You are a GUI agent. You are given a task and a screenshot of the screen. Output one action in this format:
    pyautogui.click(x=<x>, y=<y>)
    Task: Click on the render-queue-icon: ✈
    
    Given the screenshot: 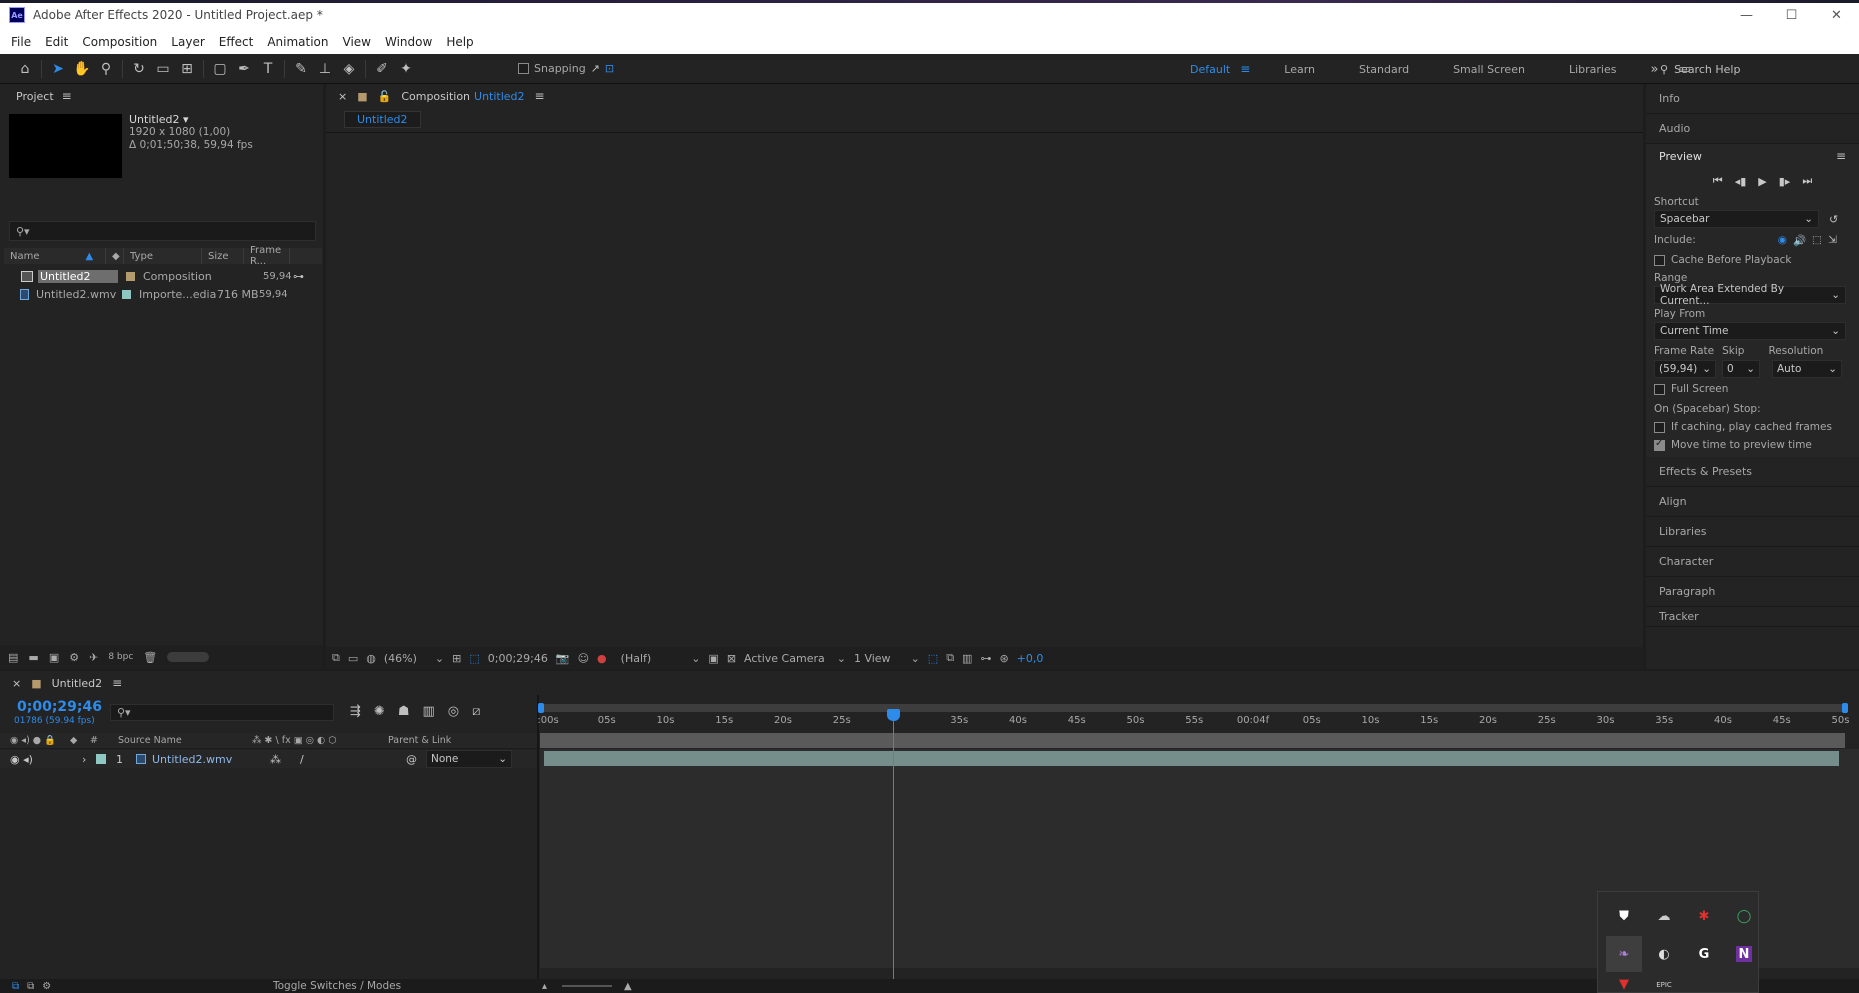 What is the action you would take?
    pyautogui.click(x=93, y=657)
    